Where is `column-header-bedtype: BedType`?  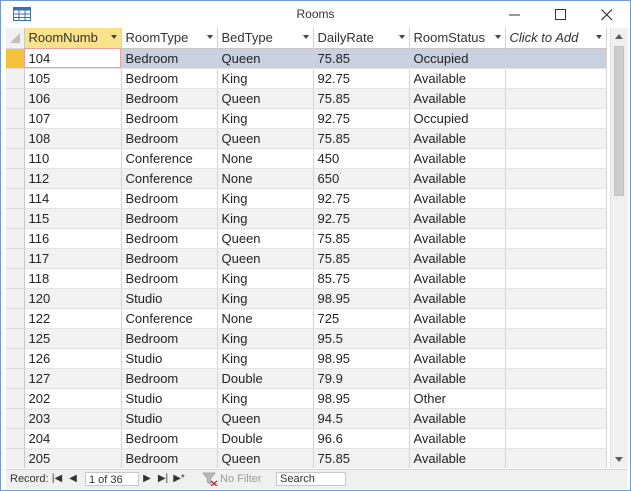
column-header-bedtype: BedType is located at coordinates (265, 38).